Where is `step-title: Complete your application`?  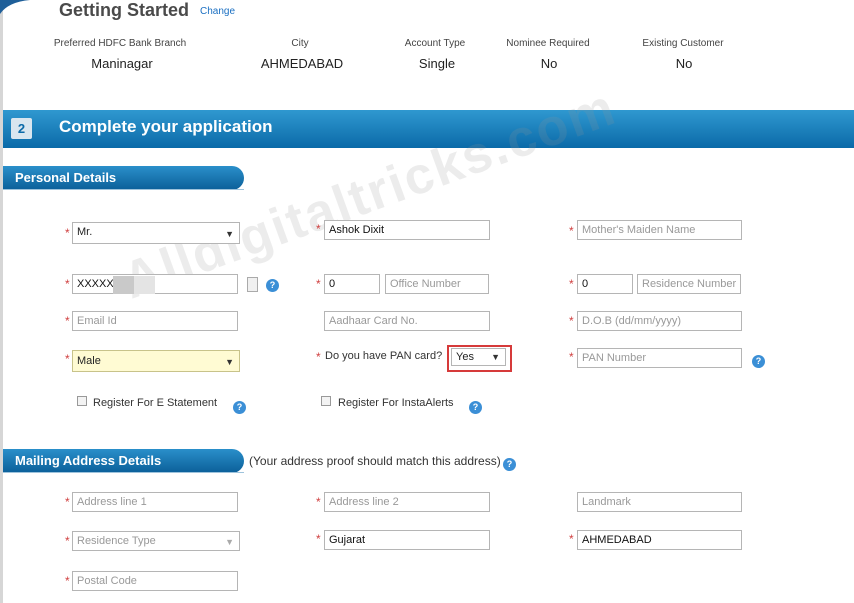
step-title: Complete your application is located at coordinates (166, 126).